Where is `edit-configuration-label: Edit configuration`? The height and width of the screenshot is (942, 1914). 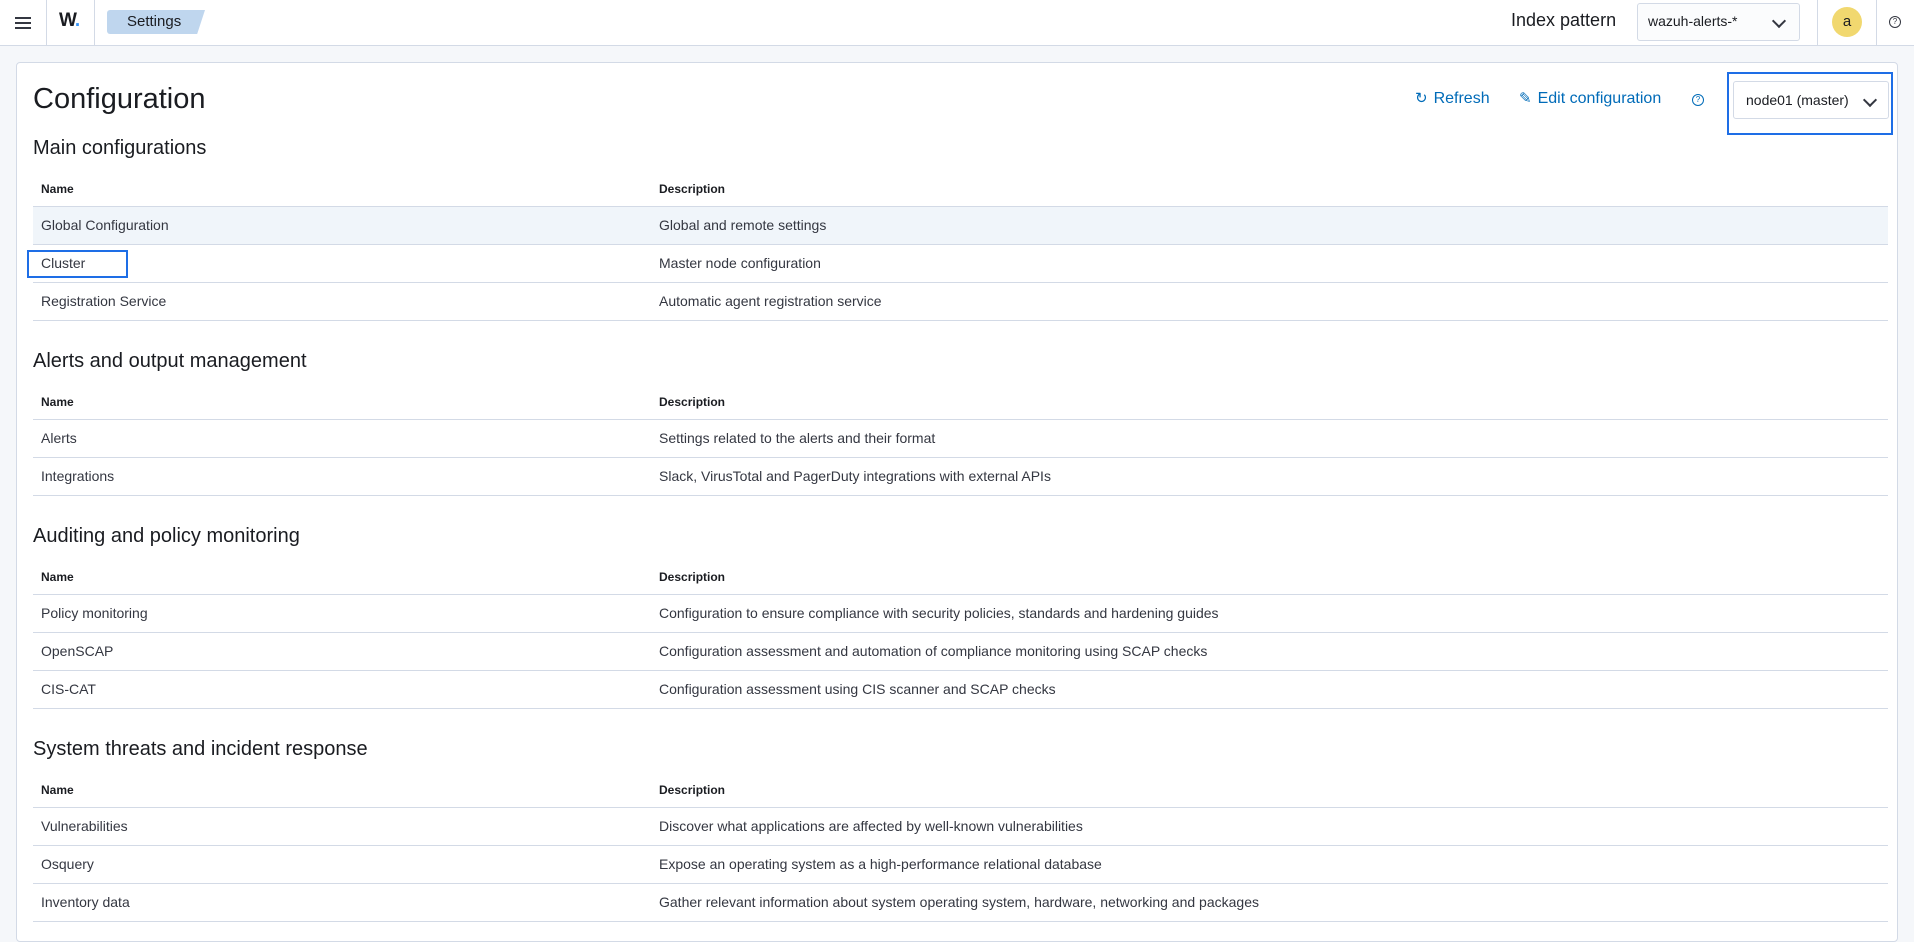
edit-configuration-label: Edit configuration is located at coordinates (1599, 98).